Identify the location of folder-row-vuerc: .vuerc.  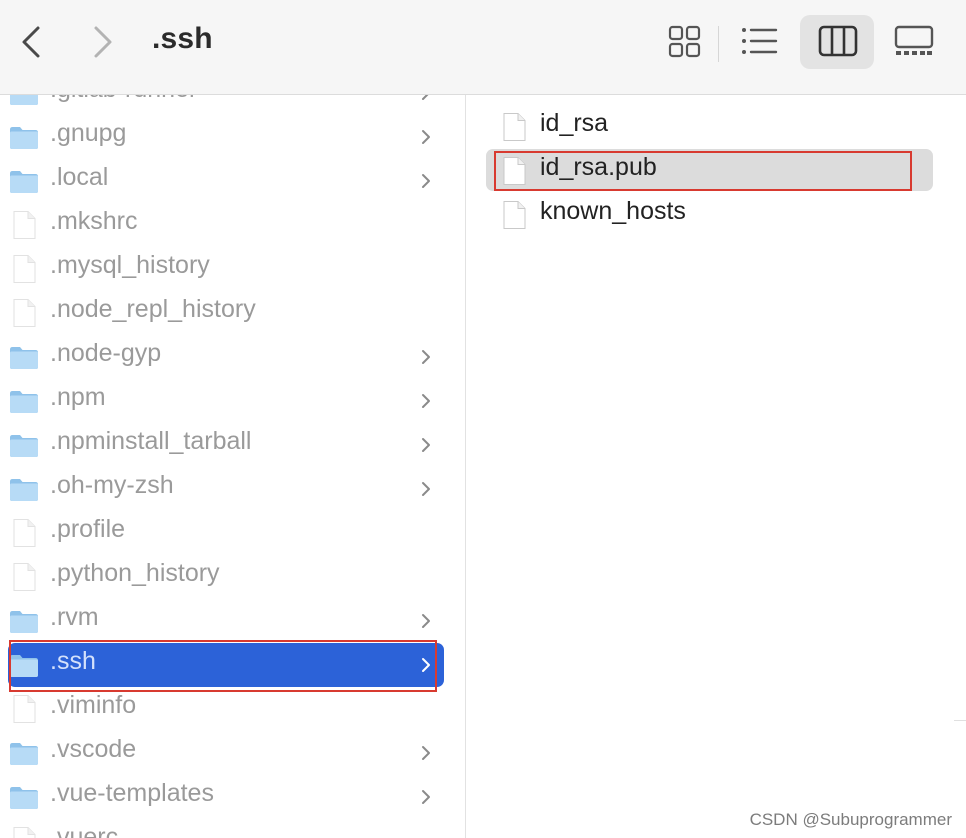
(232, 828).